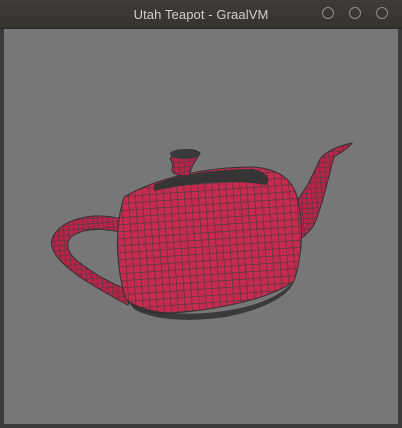 This screenshot has width=402, height=428. I want to click on close-button, so click(382, 13).